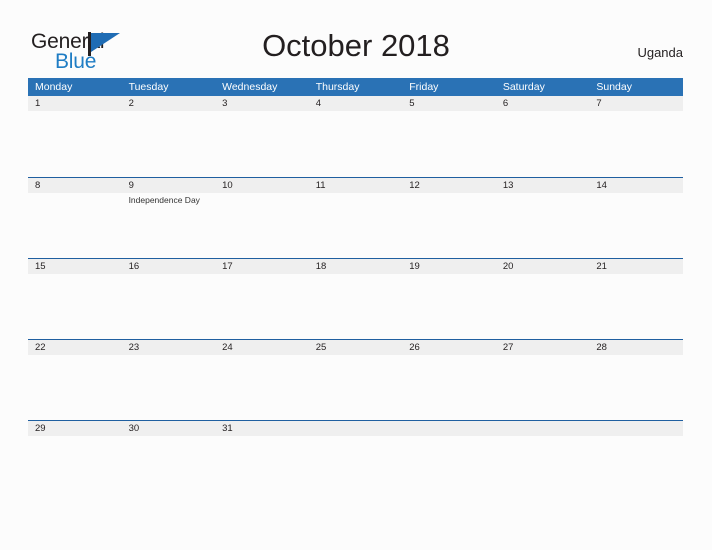 The height and width of the screenshot is (550, 712). What do you see at coordinates (424, 87) in the screenshot?
I see `weekday-header-friday: Friday` at bounding box center [424, 87].